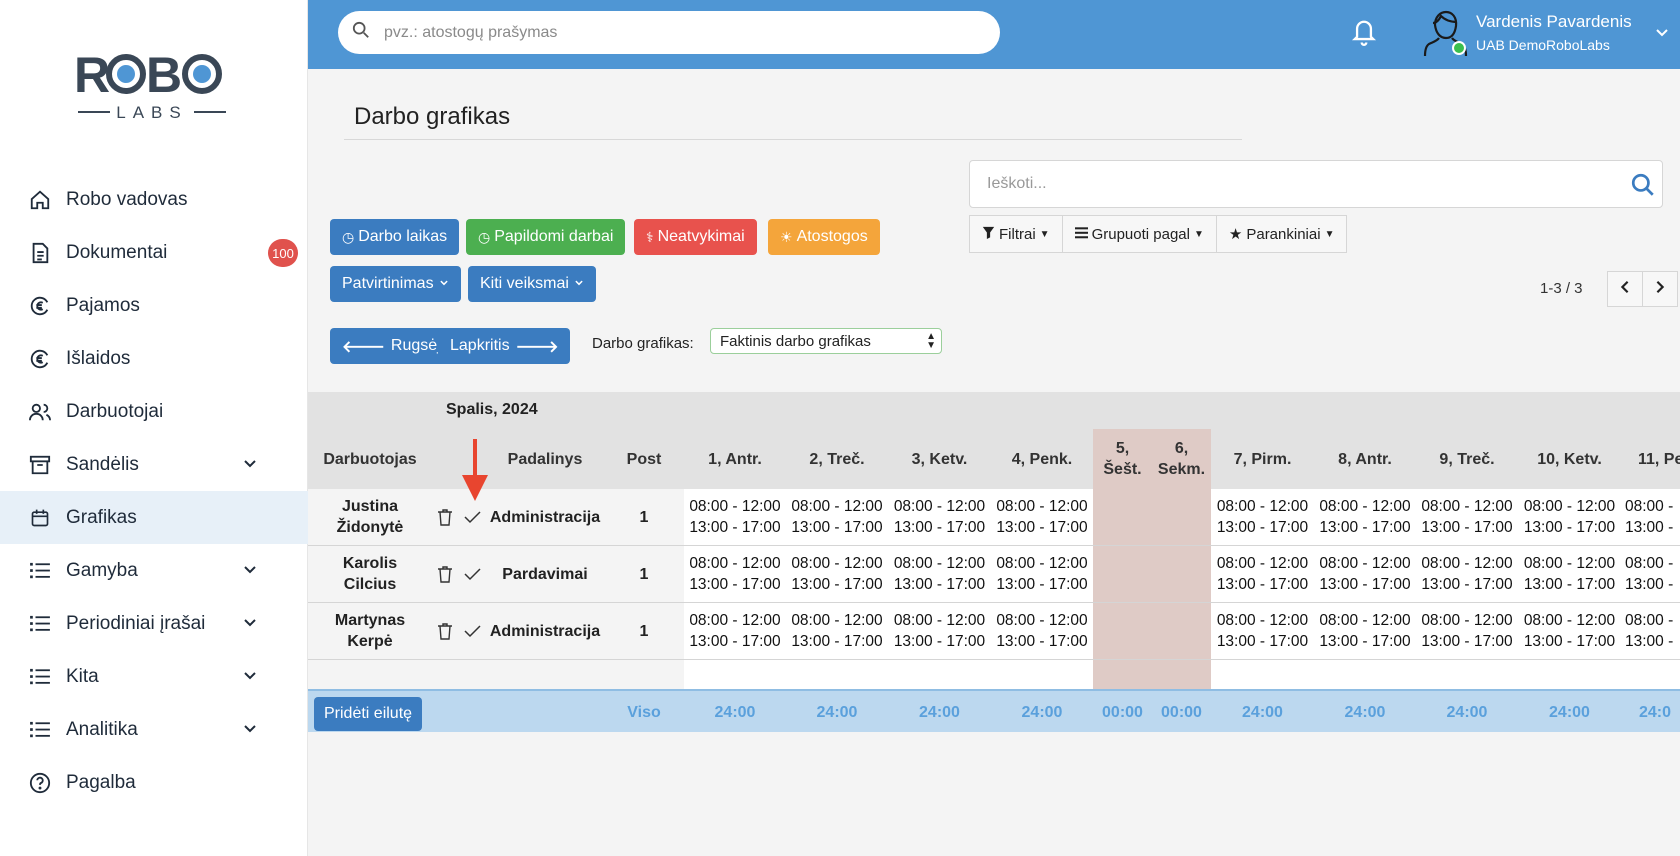 The image size is (1680, 856). I want to click on sidebar-item-pagalba: Pagalba, so click(154, 782).